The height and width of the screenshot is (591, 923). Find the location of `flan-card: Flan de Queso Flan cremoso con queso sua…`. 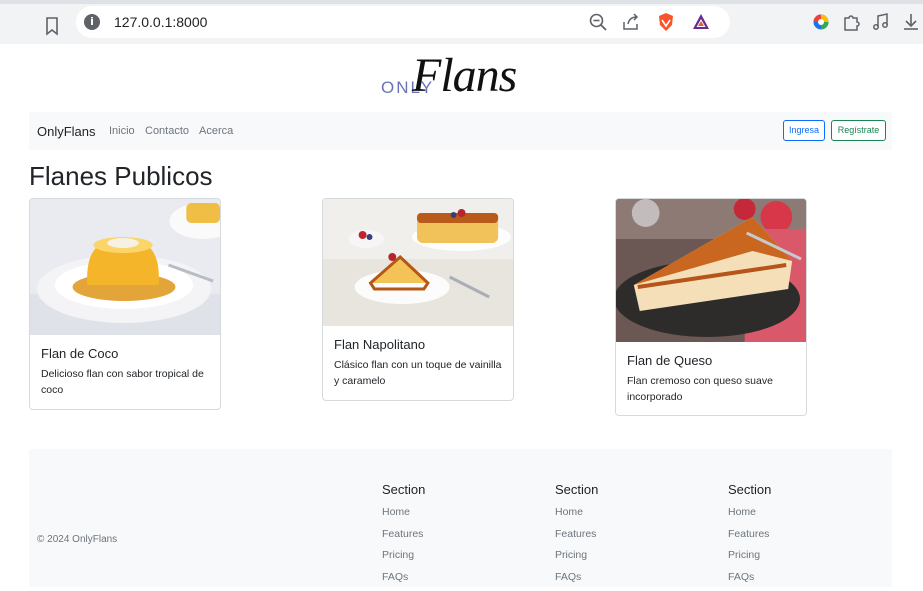

flan-card: Flan de Queso Flan cremoso con queso sua… is located at coordinates (711, 307).